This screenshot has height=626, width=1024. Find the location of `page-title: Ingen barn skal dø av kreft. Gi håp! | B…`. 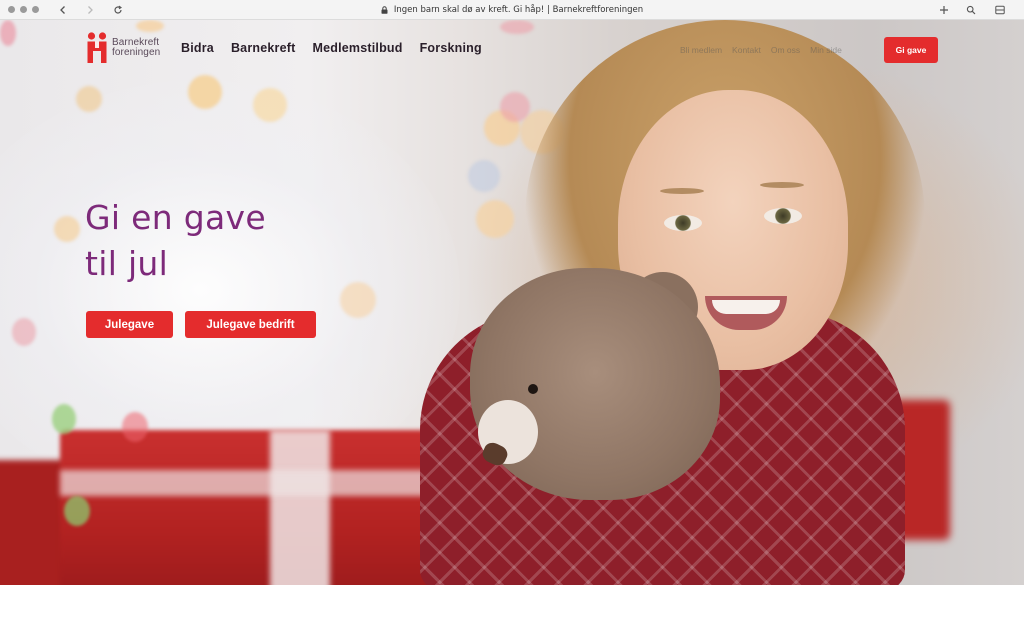

page-title: Ingen barn skal dø av kreft. Gi håp! | B… is located at coordinates (518, 10).